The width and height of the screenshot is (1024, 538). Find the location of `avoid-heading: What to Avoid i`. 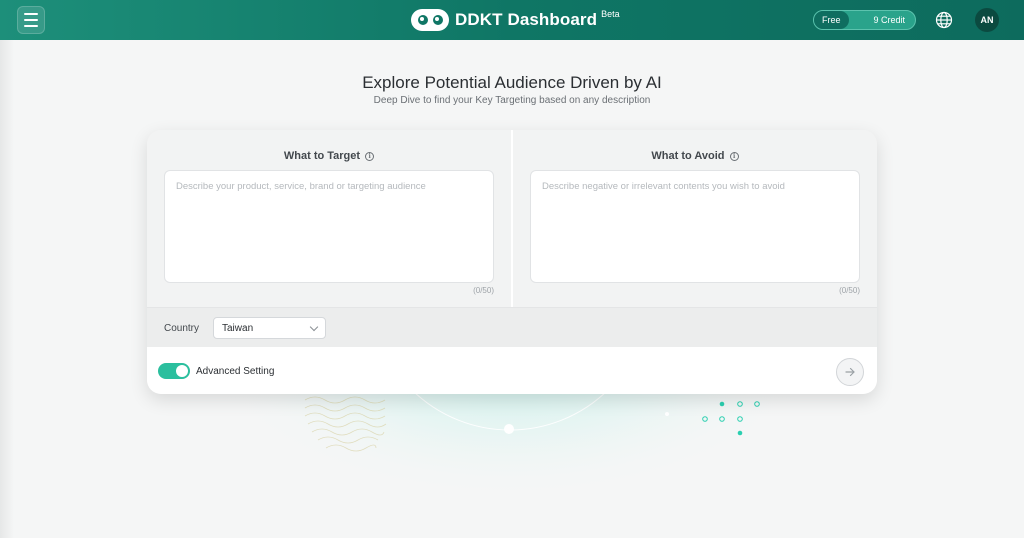

avoid-heading: What to Avoid i is located at coordinates (695, 156).